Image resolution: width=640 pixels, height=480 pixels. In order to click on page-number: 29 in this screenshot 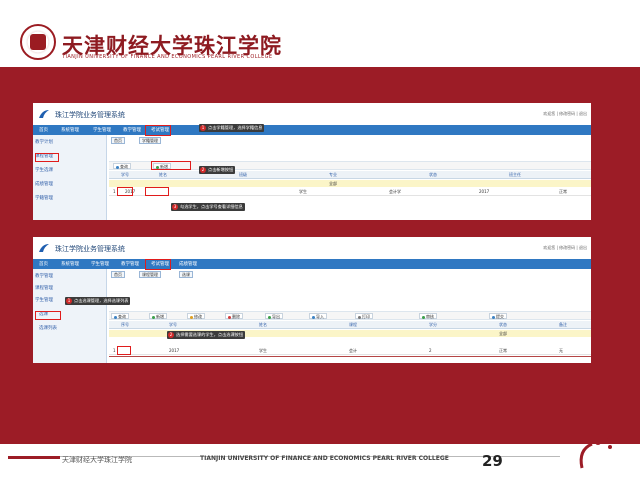, I will do `click(492, 461)`.